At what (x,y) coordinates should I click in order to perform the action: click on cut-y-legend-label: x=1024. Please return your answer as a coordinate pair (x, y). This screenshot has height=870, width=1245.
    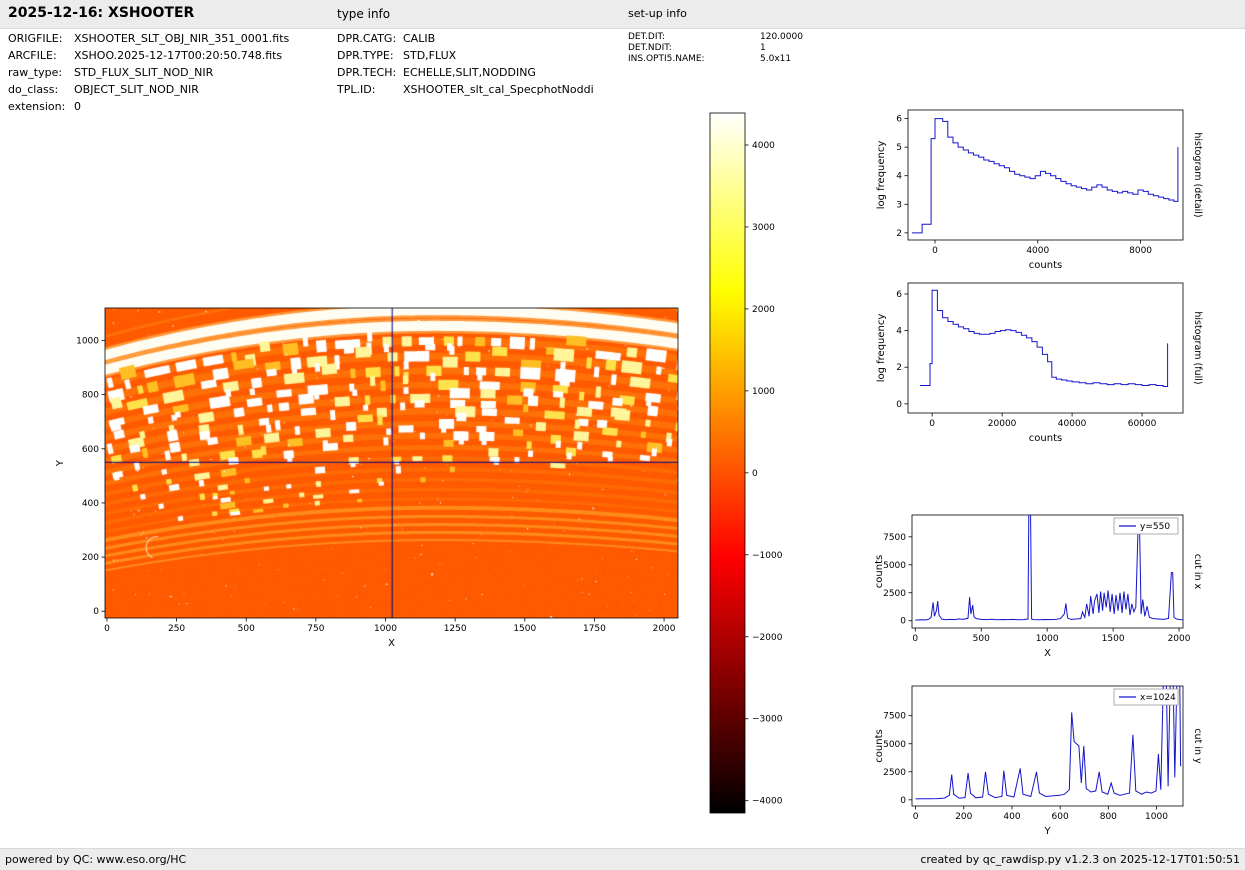
    Looking at the image, I should click on (1158, 698).